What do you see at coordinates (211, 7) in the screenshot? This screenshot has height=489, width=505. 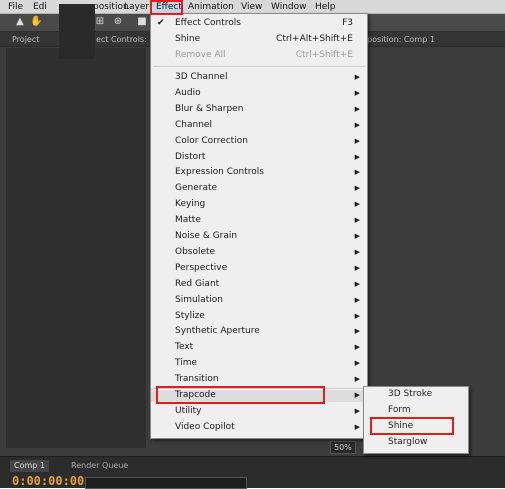 I see `menu-animation: Animation` at bounding box center [211, 7].